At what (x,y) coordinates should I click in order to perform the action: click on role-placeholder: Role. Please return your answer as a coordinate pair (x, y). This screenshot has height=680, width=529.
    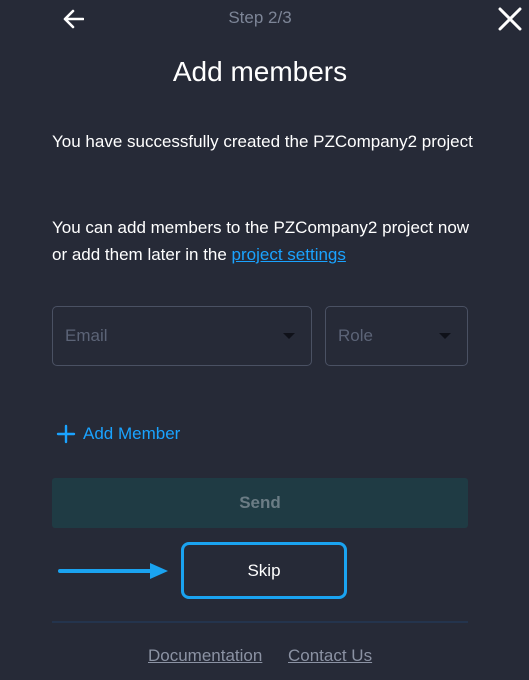
    Looking at the image, I should click on (355, 335).